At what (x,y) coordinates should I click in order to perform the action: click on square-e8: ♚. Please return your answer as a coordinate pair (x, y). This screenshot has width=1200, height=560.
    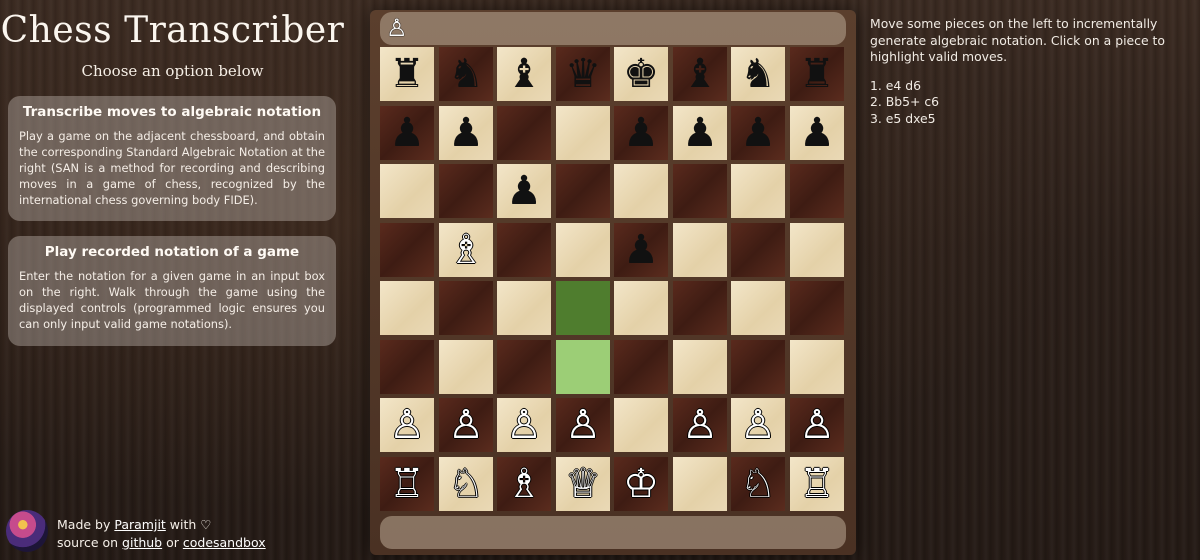
    Looking at the image, I should click on (641, 74).